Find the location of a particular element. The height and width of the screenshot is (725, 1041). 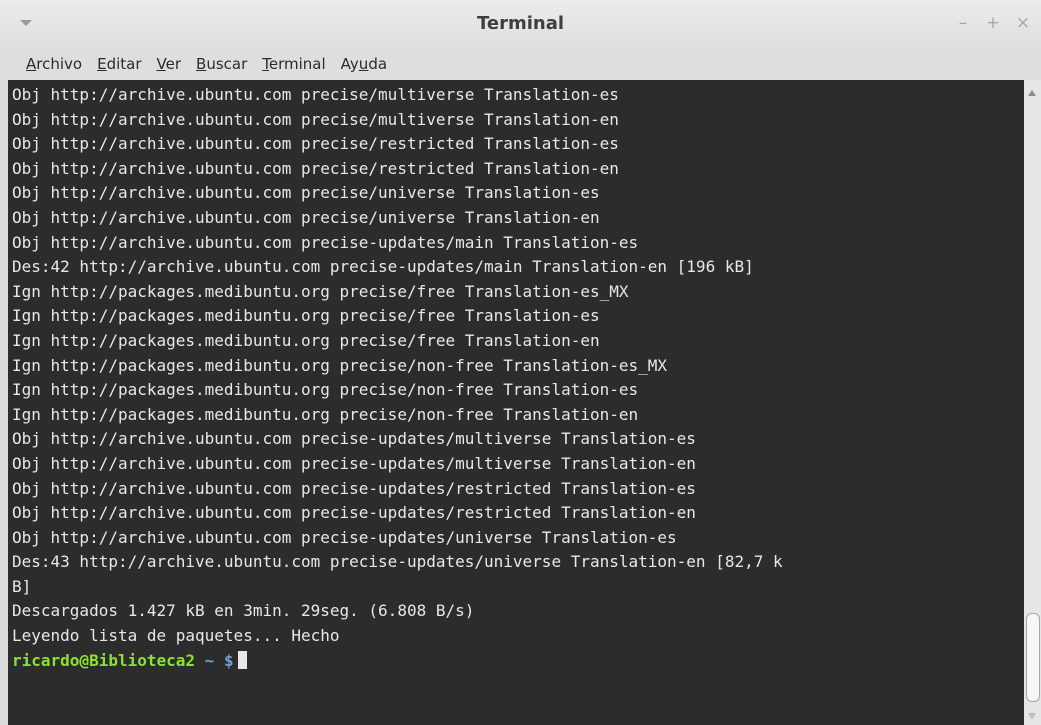

minimize-button: – is located at coordinates (963, 23).